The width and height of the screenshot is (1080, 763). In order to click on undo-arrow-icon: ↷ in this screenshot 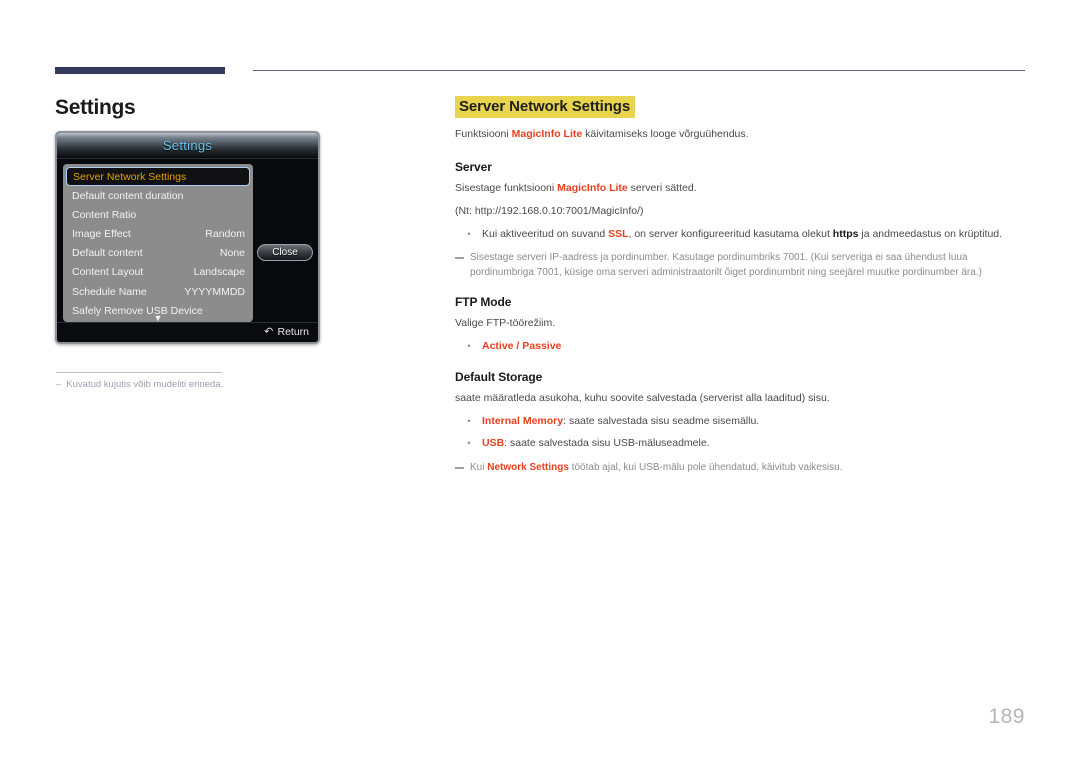, I will do `click(269, 331)`.